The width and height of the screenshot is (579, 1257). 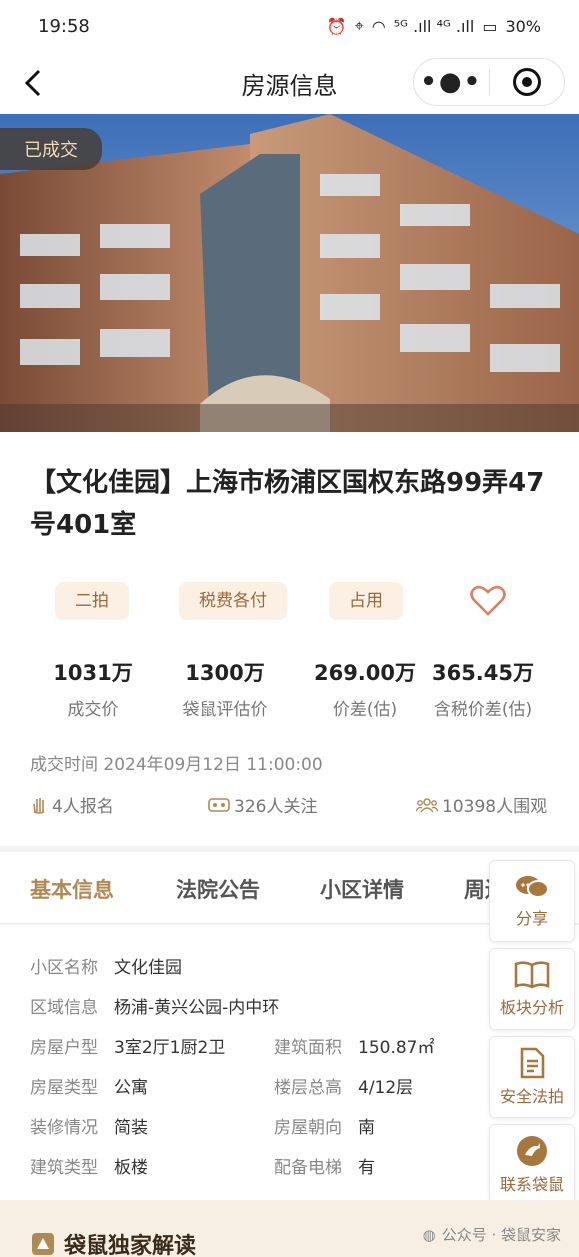 I want to click on stat-deal-price: 1031万 成交价, so click(x=93, y=688).